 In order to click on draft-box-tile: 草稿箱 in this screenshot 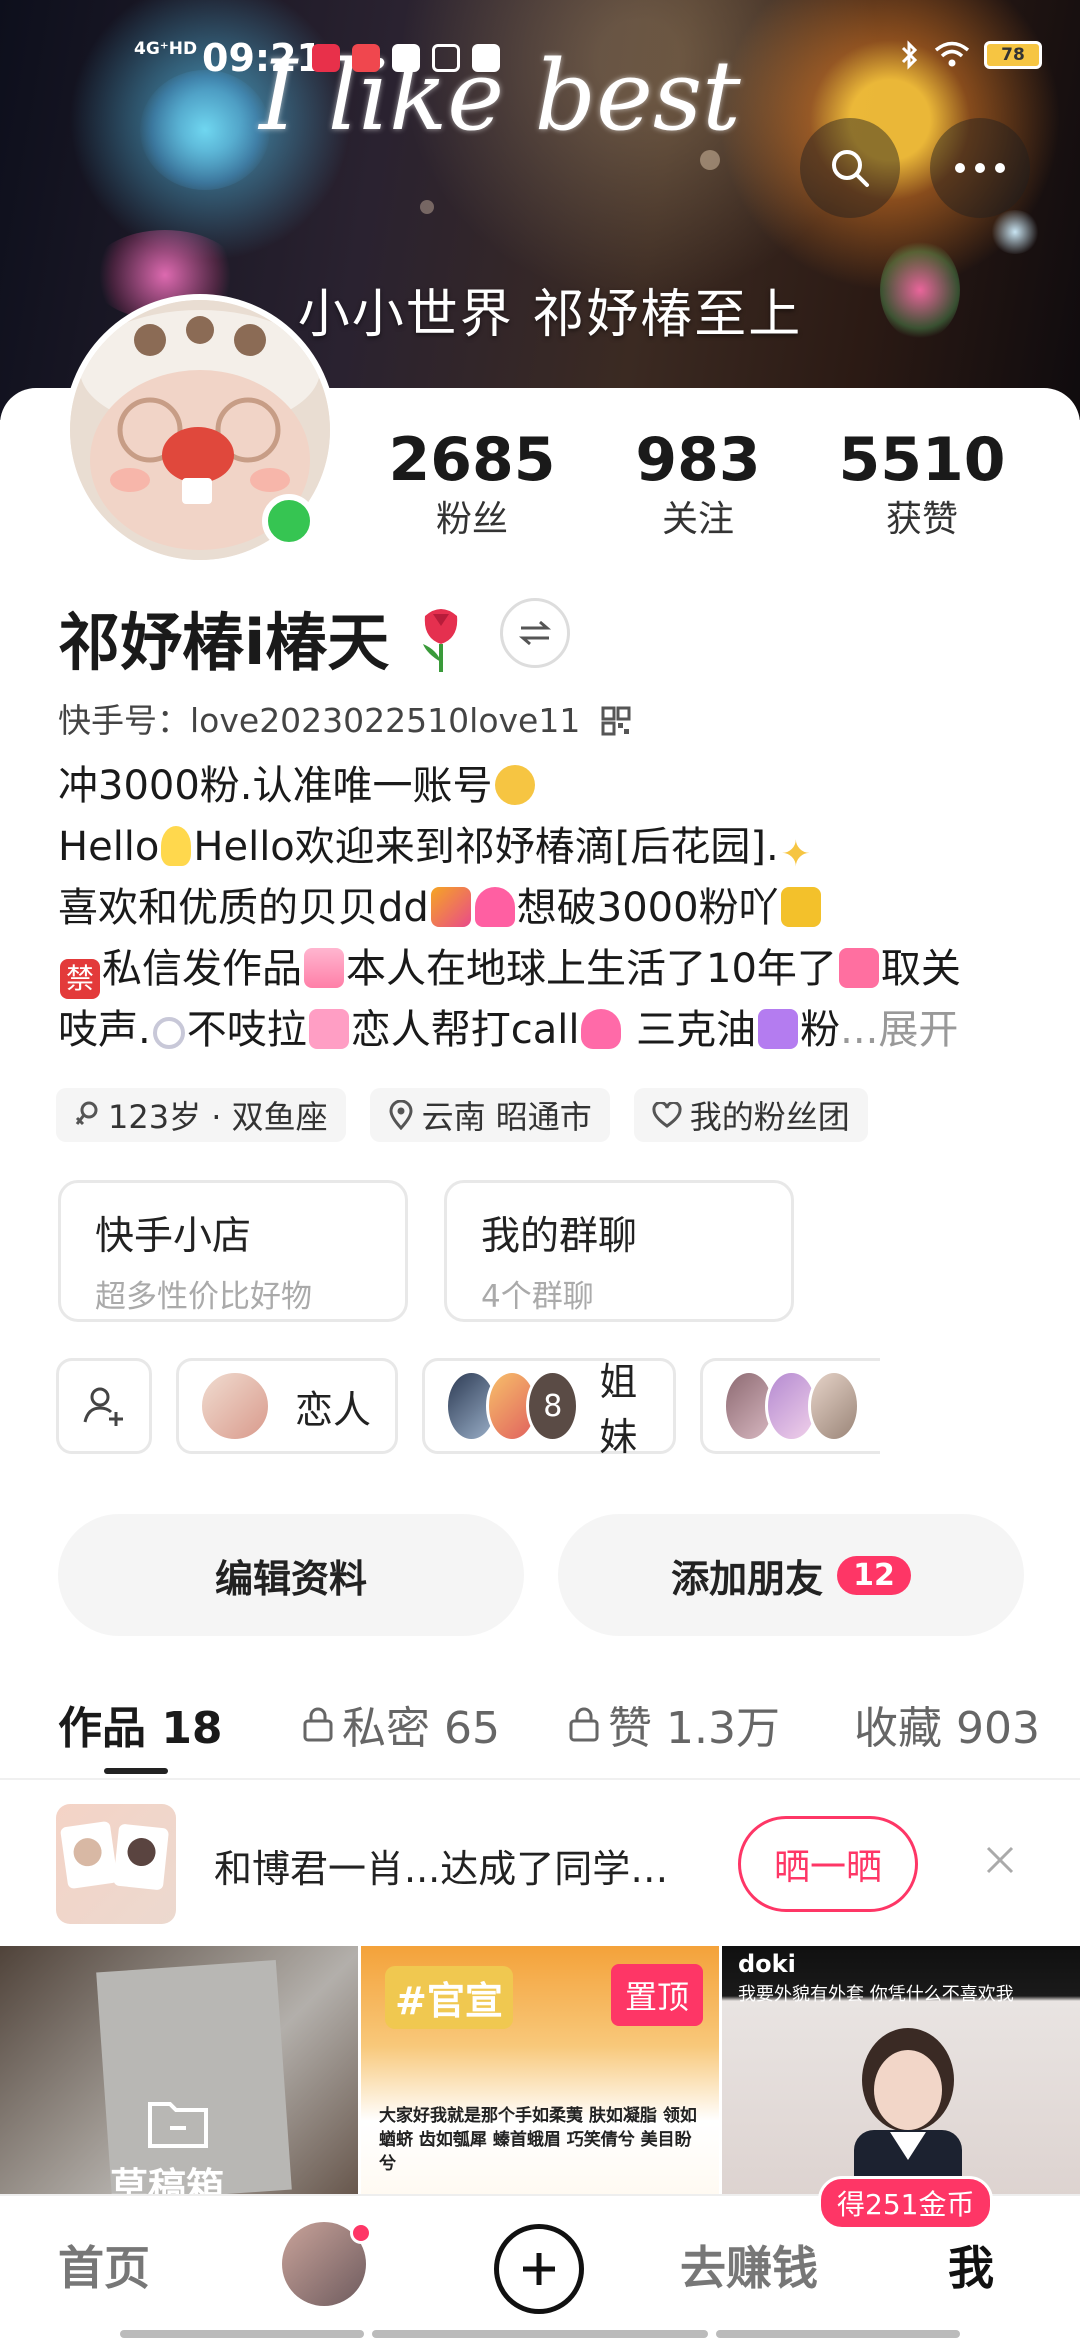, I will do `click(179, 2071)`.